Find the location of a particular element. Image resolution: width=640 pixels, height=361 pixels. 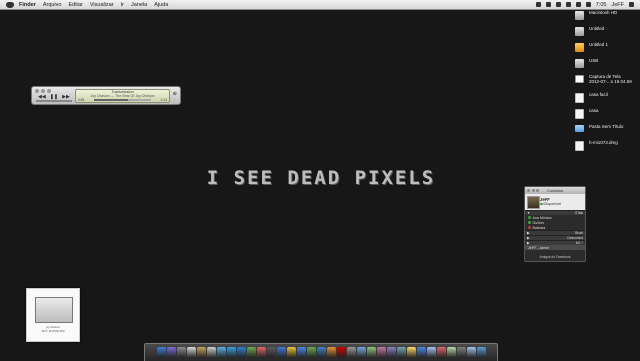

desktop-icon: USB is located at coordinates (606, 65).